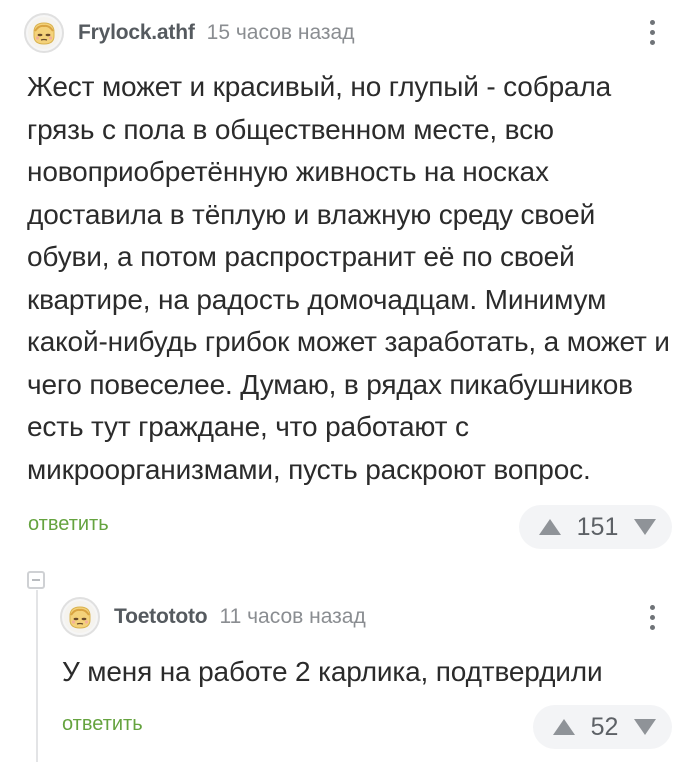 This screenshot has width=700, height=762. I want to click on reply-header: Toetototo 11 часов назад, so click(213, 617).